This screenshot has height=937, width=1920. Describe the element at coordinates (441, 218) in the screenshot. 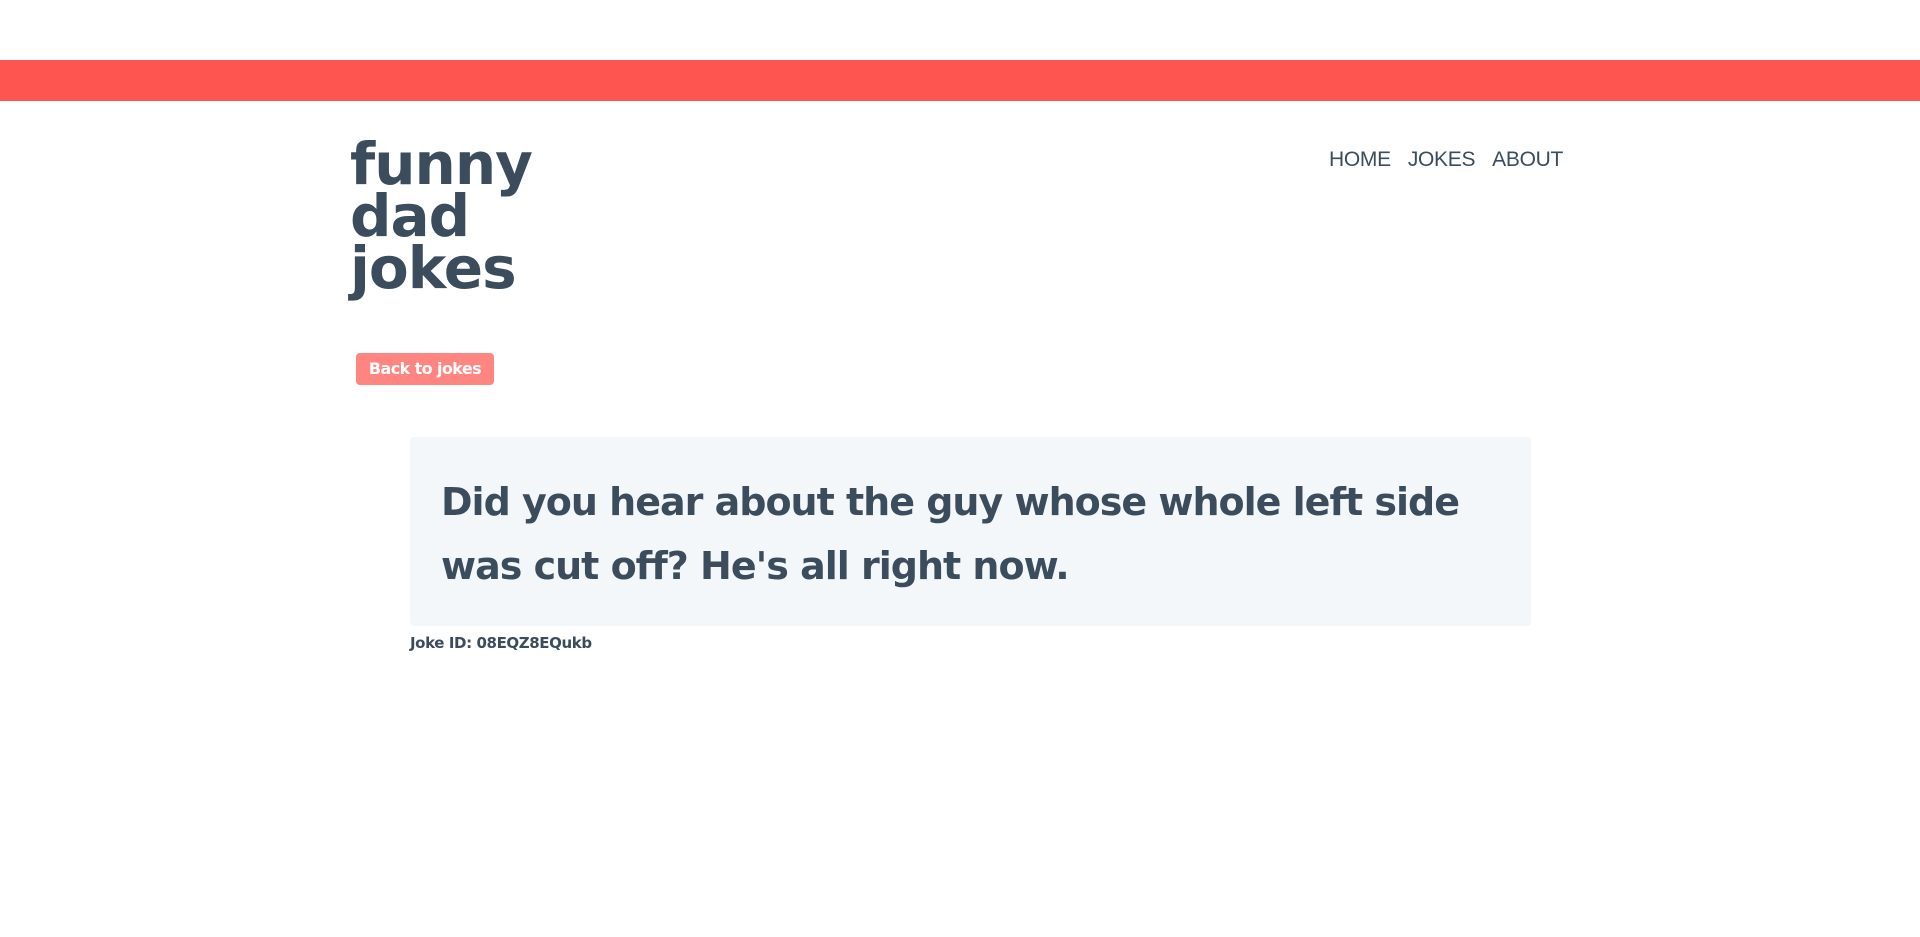

I see `site-logo: funny dad jokes` at that location.